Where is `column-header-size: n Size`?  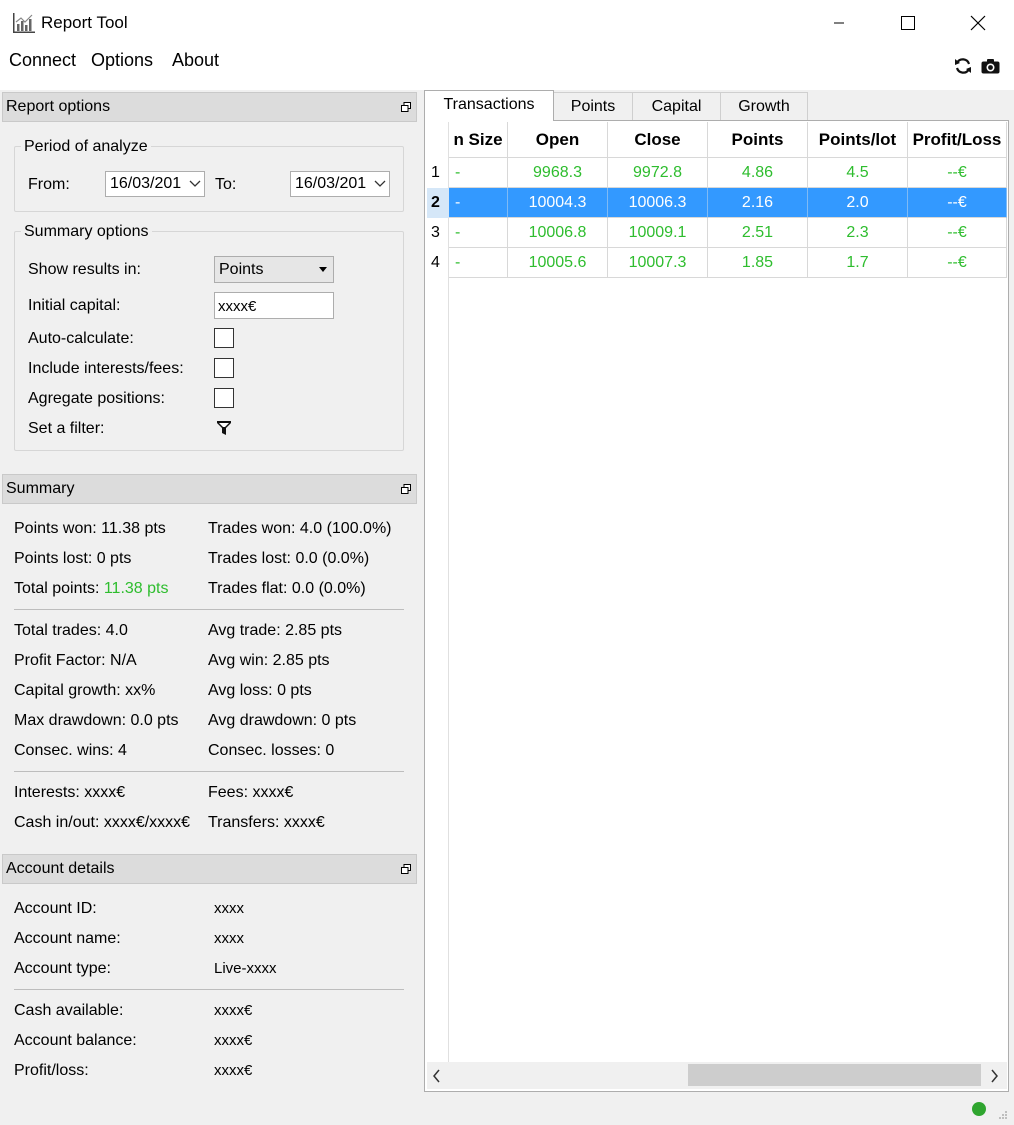
column-header-size: n Size is located at coordinates (478, 140).